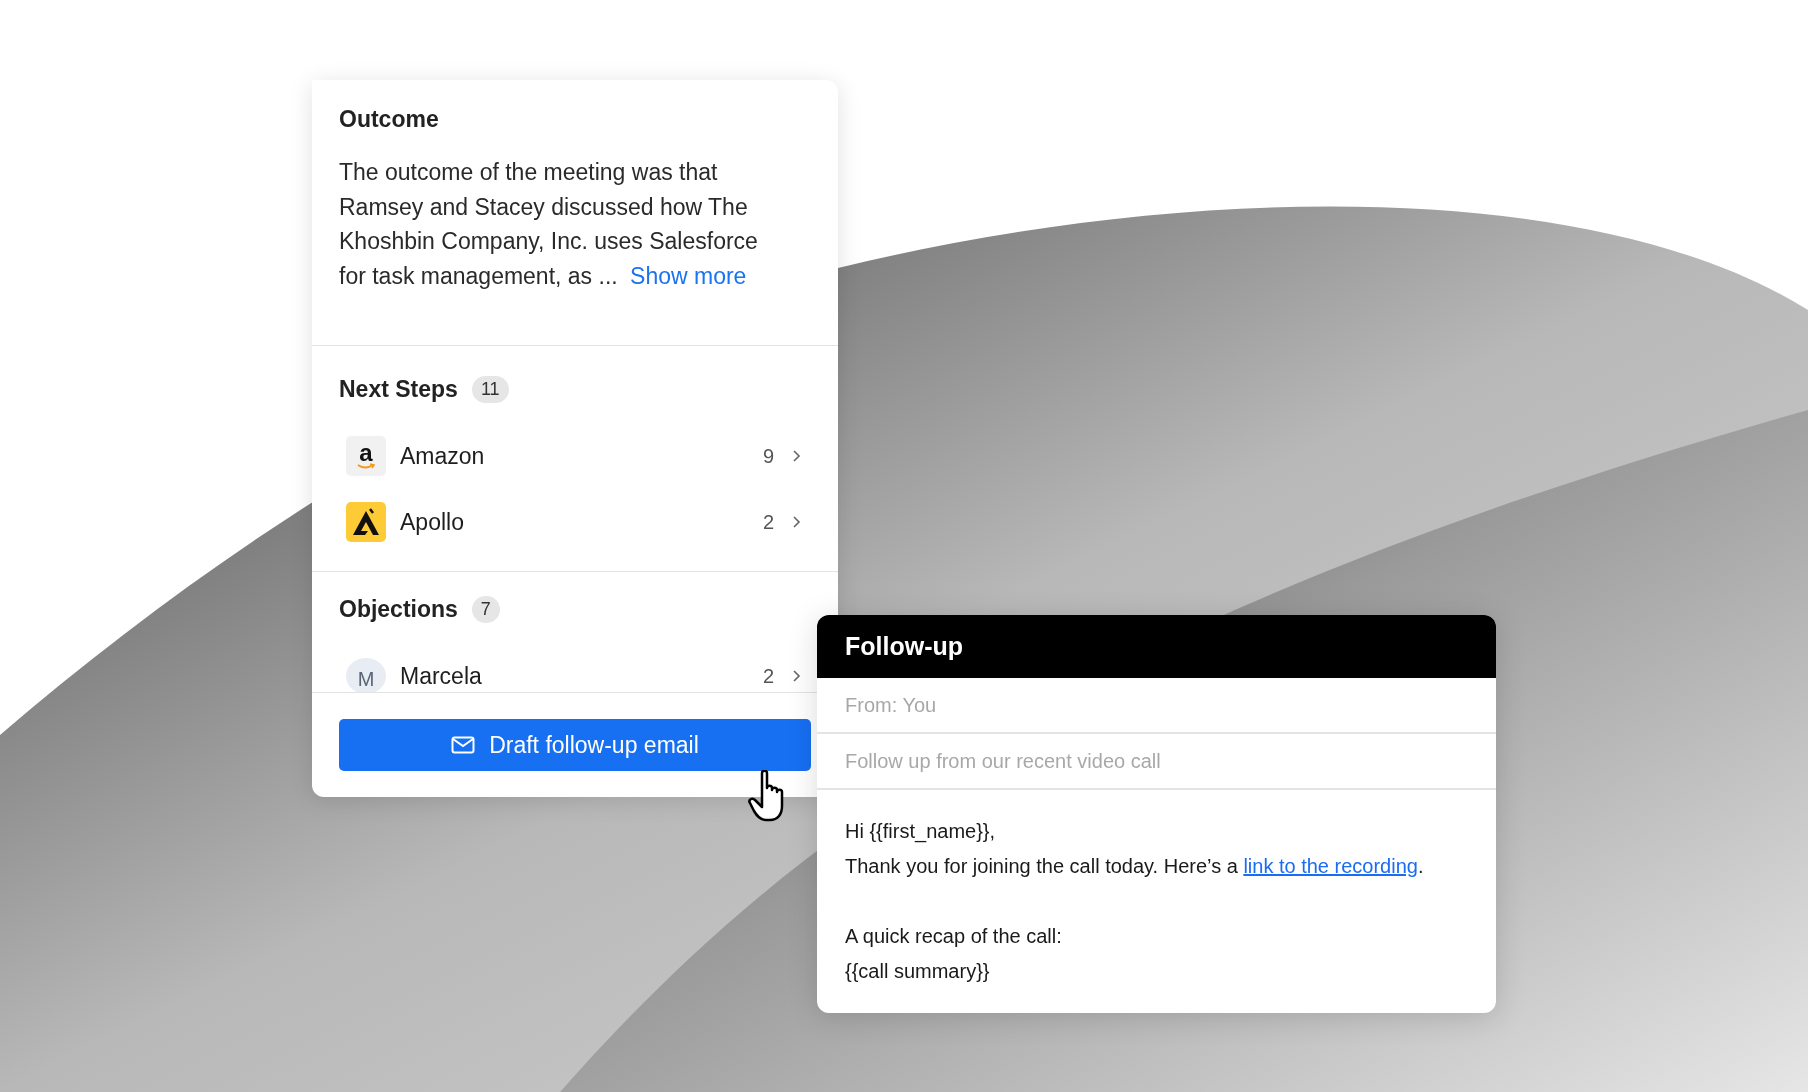 The height and width of the screenshot is (1092, 1808). What do you see at coordinates (443, 456) in the screenshot?
I see `item-name: Amazon` at bounding box center [443, 456].